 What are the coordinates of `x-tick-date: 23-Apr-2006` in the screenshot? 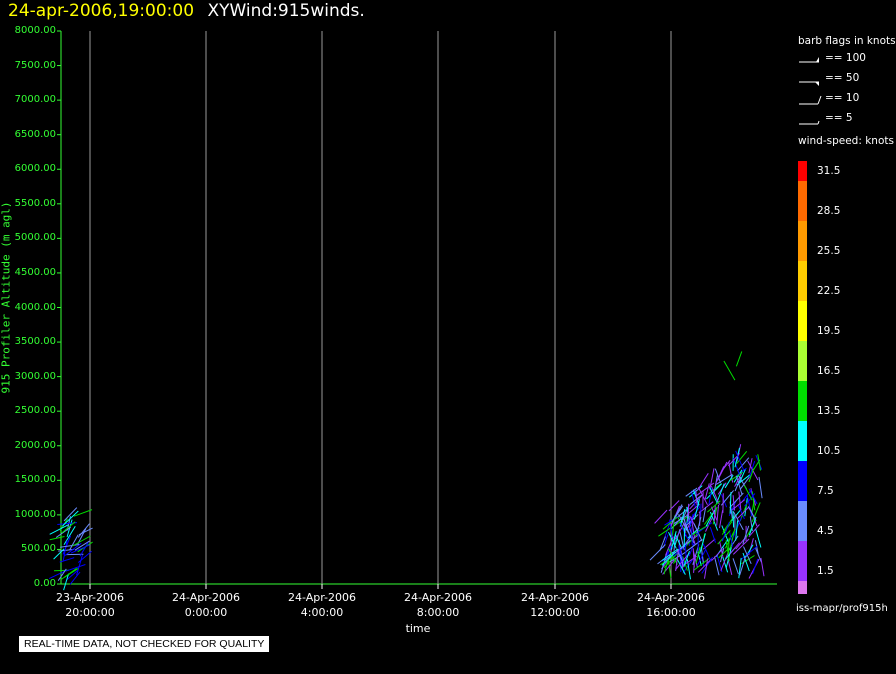 It's located at (89, 597).